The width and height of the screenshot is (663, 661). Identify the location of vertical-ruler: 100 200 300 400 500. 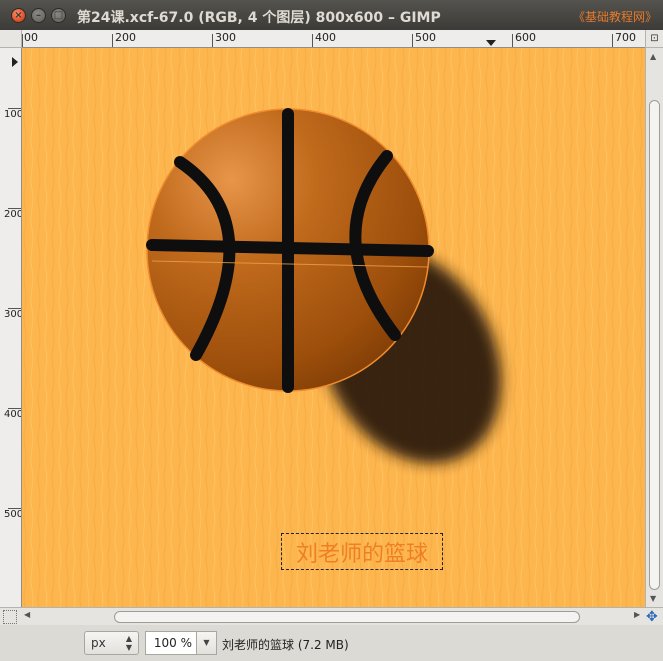
(11, 328).